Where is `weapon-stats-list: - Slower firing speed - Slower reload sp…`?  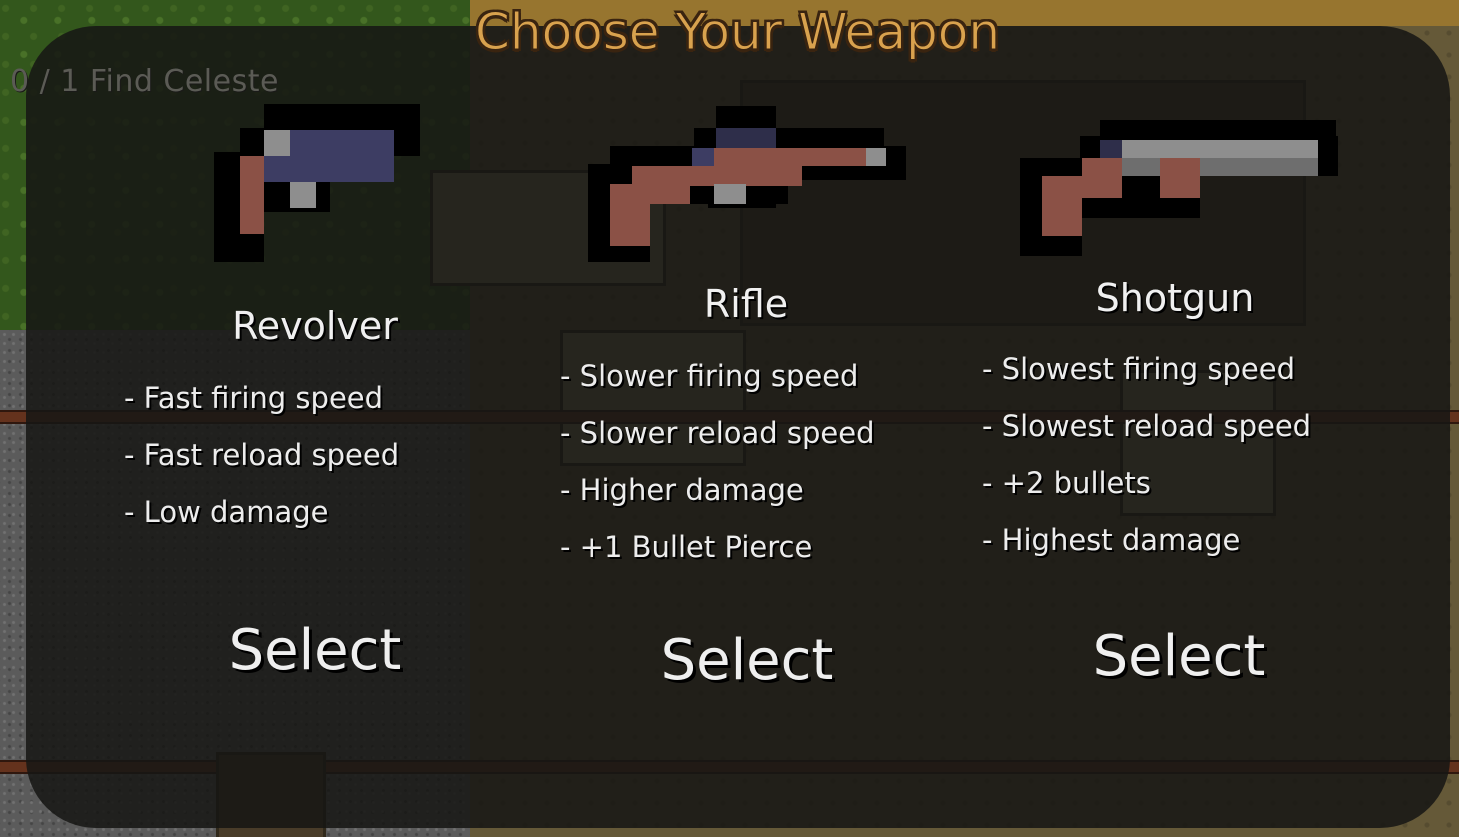
weapon-stats-list: - Slower firing speed - Slower reload sp… is located at coordinates (717, 462).